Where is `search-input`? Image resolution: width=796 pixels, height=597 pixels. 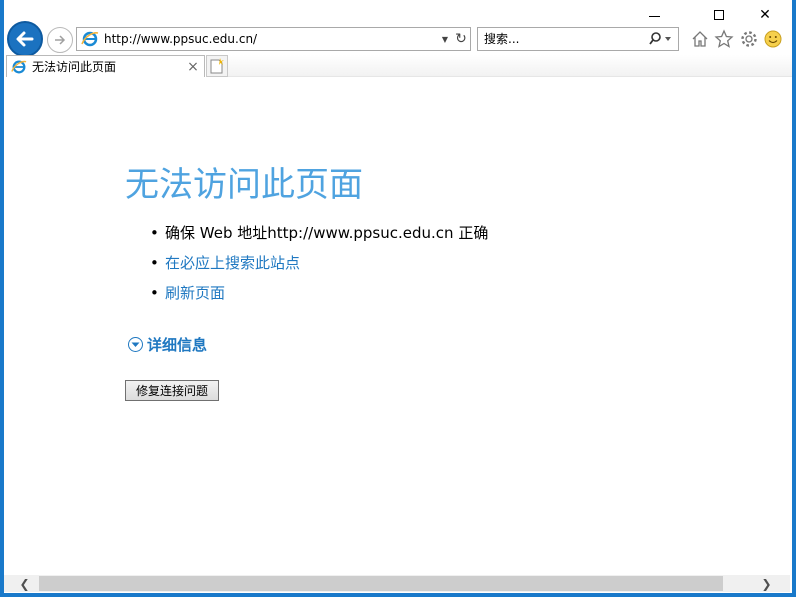
search-input is located at coordinates (561, 39).